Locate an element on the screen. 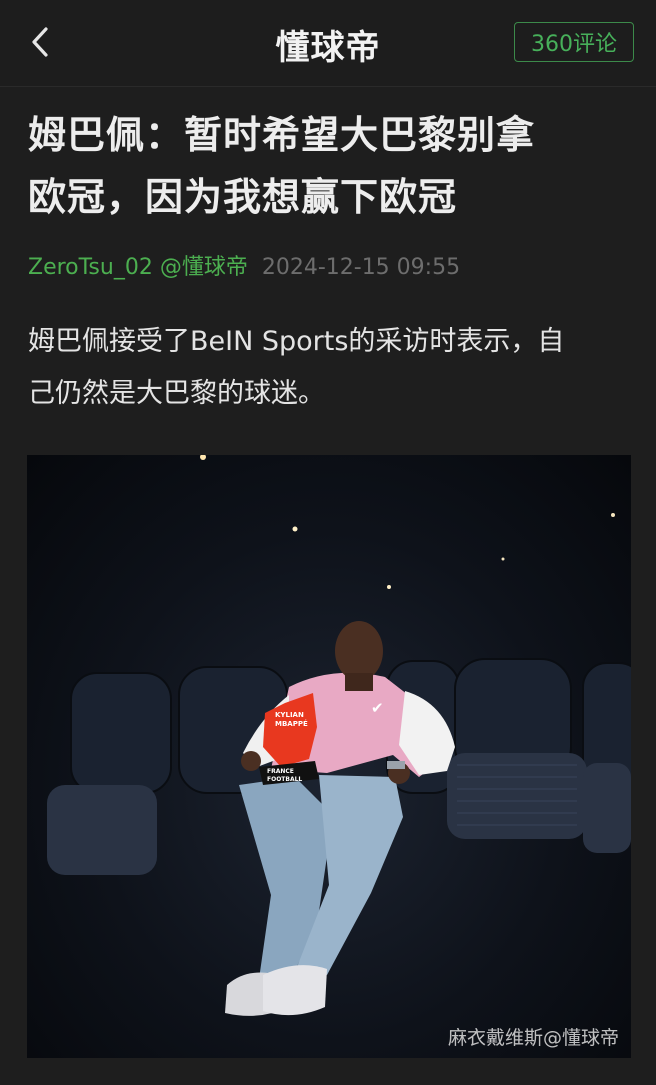  jacket-logo-icon: ✔ is located at coordinates (377, 708).